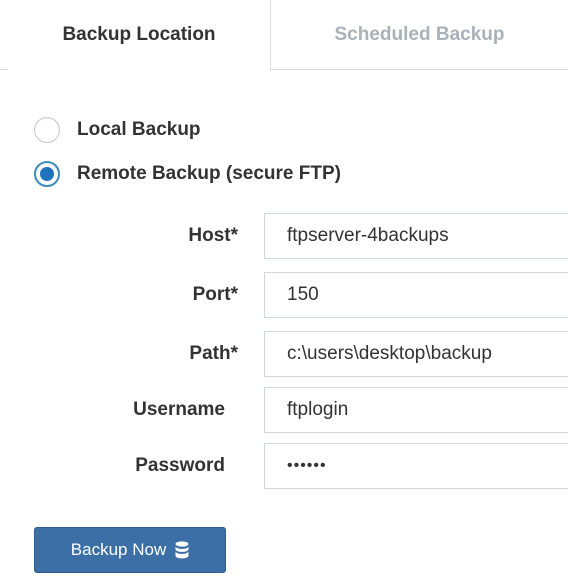 Image resolution: width=568 pixels, height=576 pixels. Describe the element at coordinates (47, 174) in the screenshot. I see `remote-backup-radio` at that location.